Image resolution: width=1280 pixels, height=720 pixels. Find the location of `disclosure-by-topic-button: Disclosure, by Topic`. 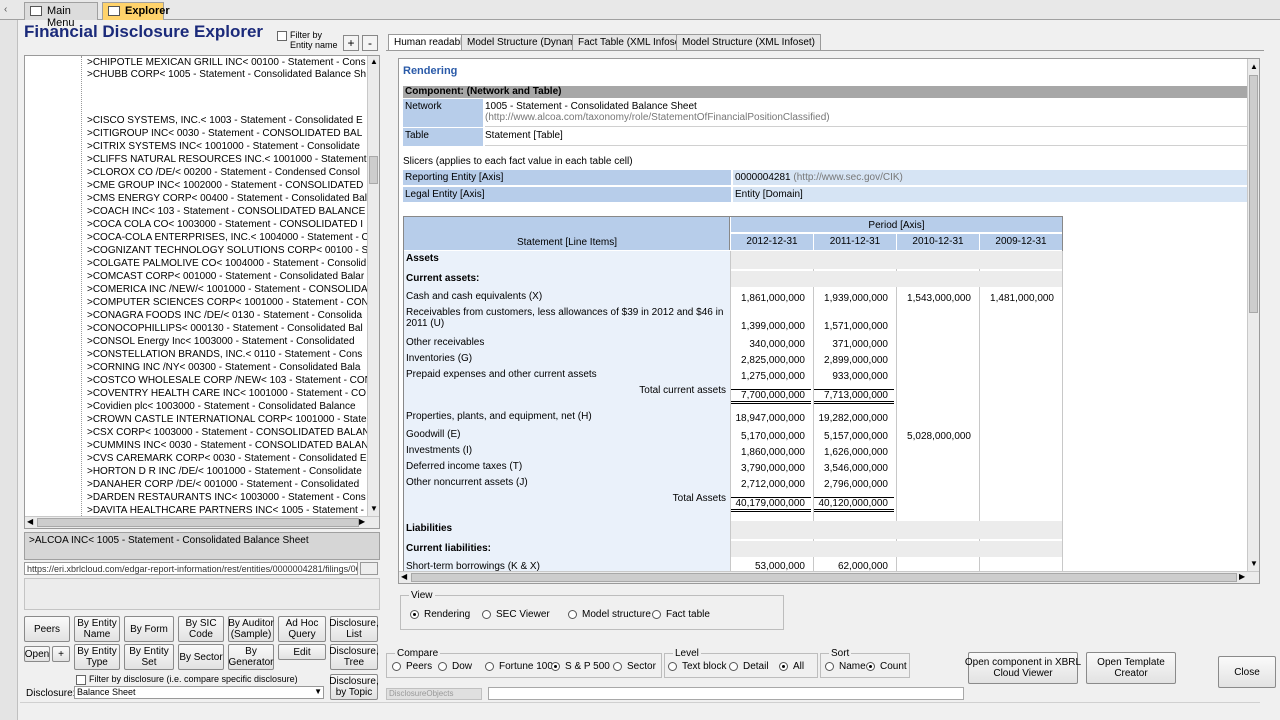

disclosure-by-topic-button: Disclosure, by Topic is located at coordinates (354, 687).